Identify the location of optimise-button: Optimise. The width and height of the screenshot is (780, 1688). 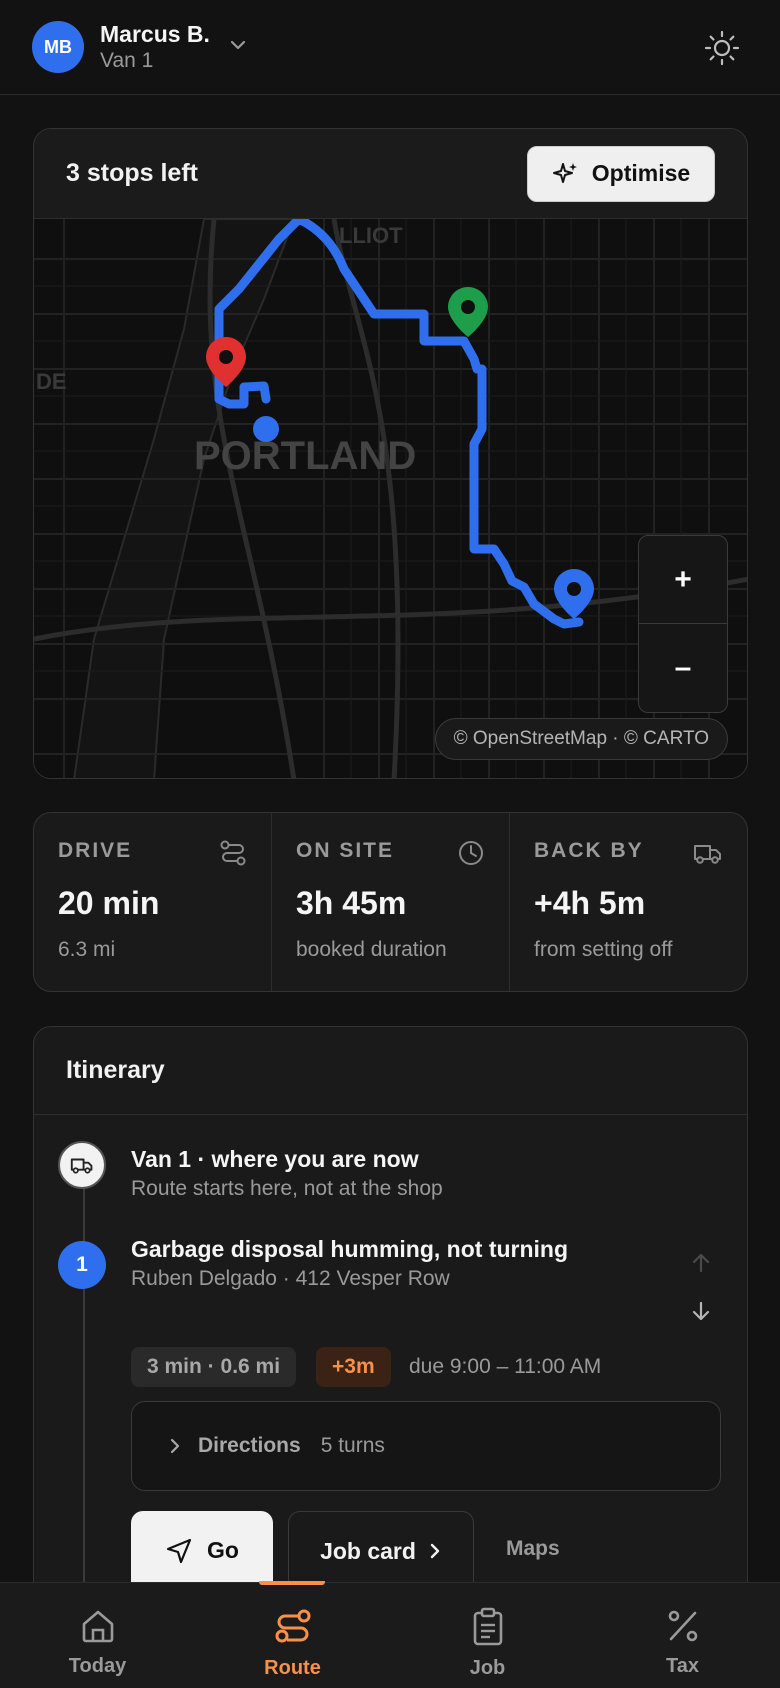
(621, 173).